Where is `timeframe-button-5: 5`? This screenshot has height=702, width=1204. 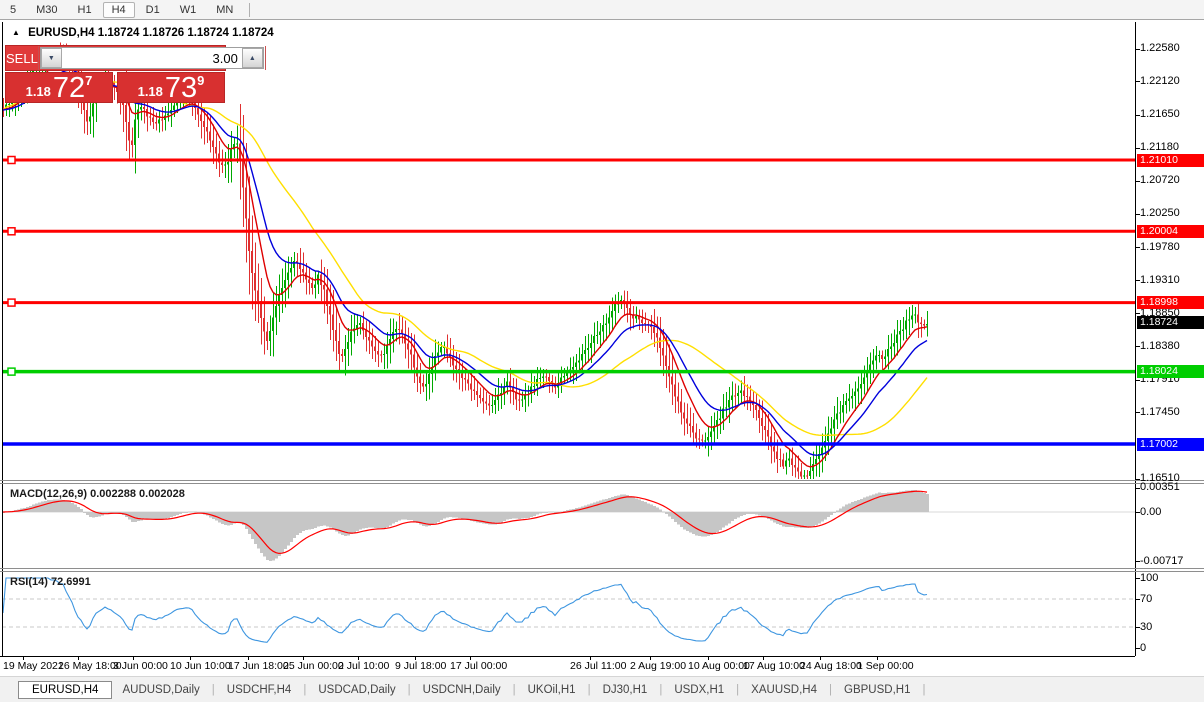 timeframe-button-5: 5 is located at coordinates (13, 10).